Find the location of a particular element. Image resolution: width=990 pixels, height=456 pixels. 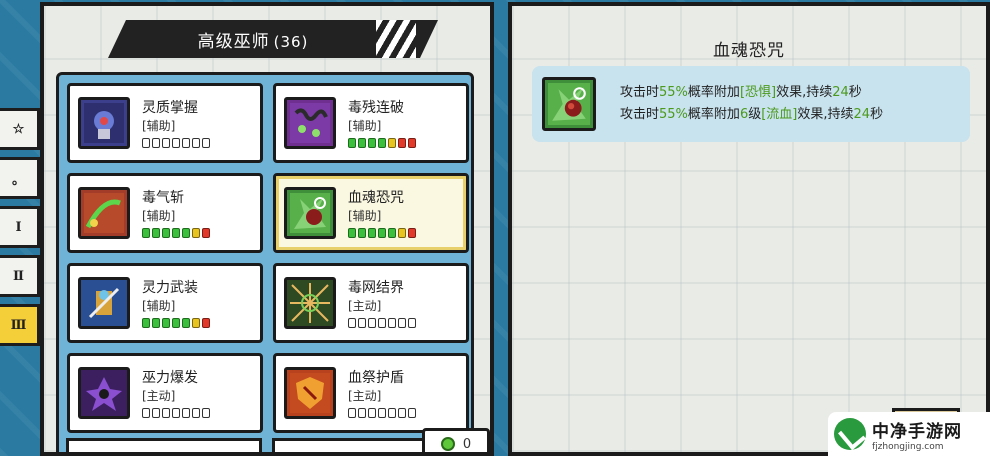

coin-icon is located at coordinates (447, 444).